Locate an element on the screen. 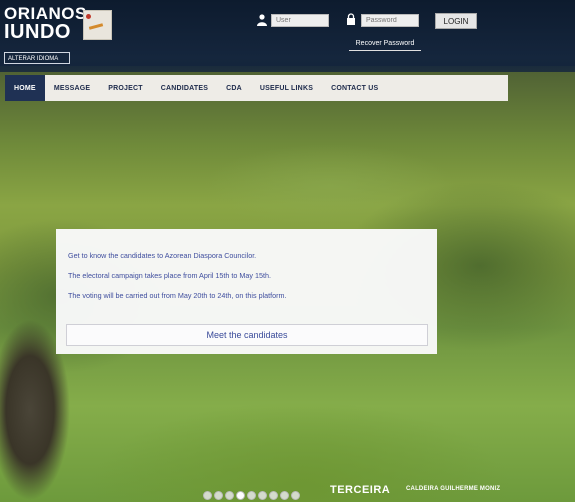 This screenshot has width=575, height=502. logo-line-2: IUNDO is located at coordinates (37, 32).